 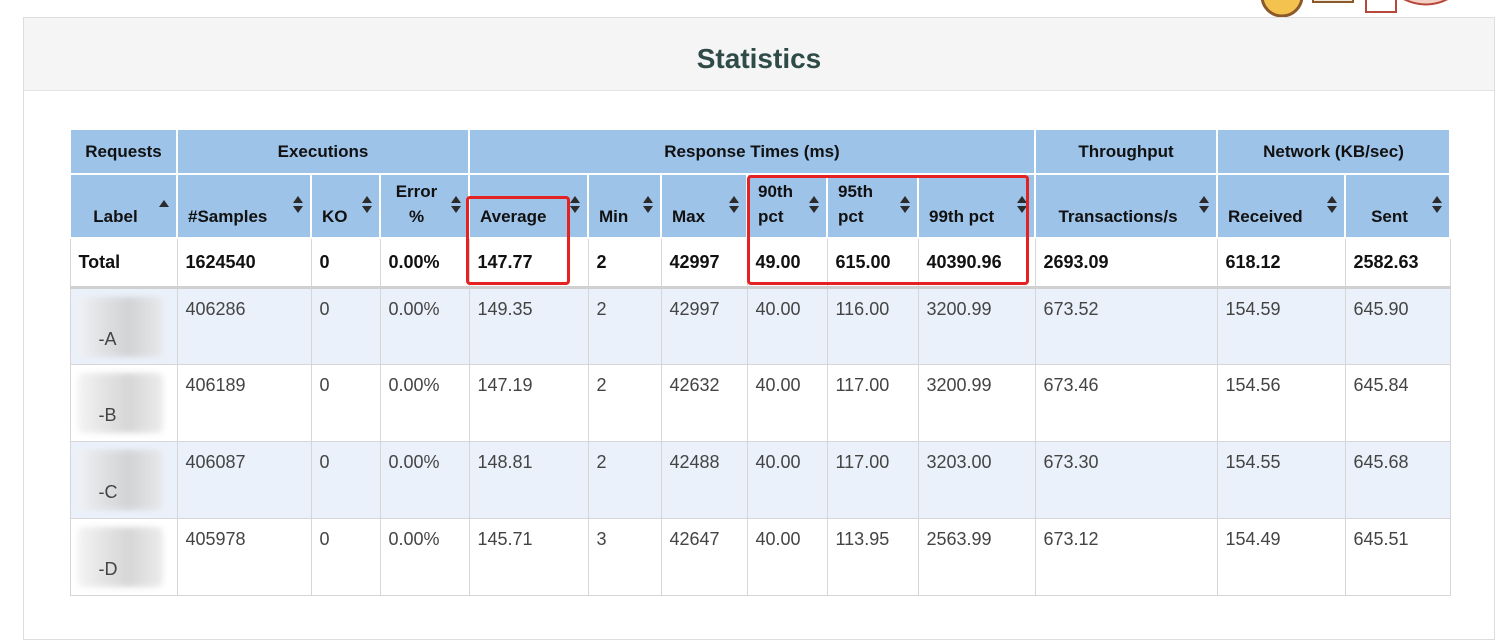 I want to click on row-transactions: 673.46, so click(x=1126, y=402).